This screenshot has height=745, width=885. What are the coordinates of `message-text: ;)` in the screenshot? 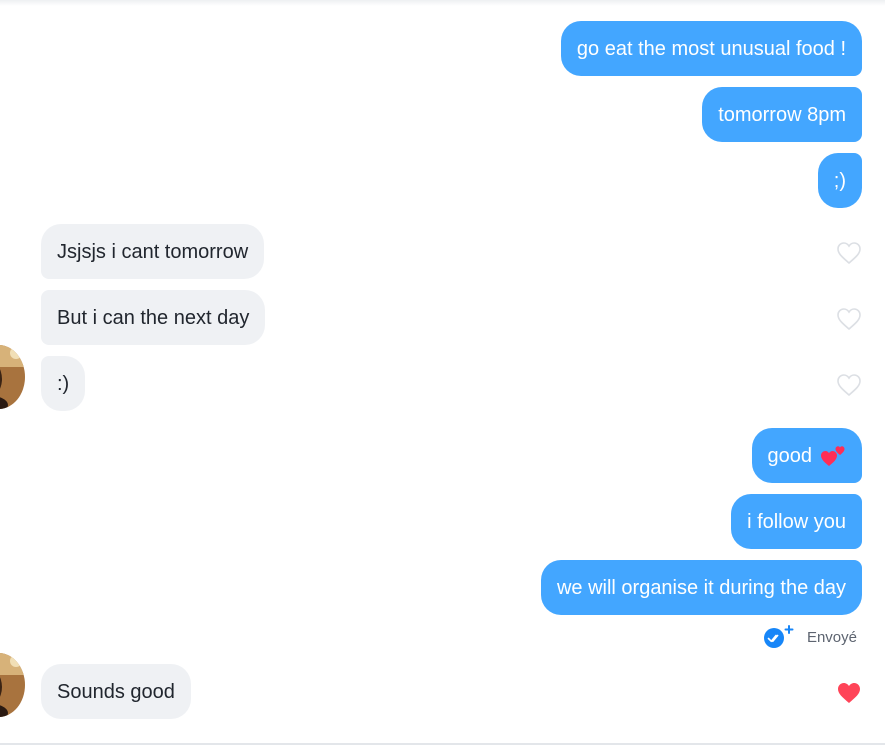 It's located at (839, 180).